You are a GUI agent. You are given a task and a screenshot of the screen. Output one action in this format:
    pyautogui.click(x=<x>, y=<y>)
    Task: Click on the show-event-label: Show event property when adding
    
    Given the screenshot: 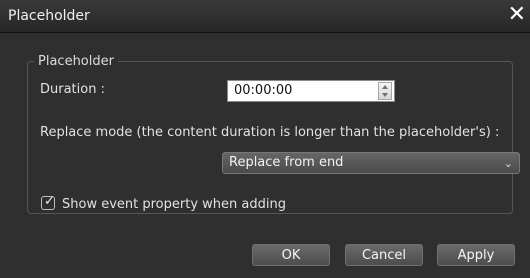 What is the action you would take?
    pyautogui.click(x=174, y=204)
    